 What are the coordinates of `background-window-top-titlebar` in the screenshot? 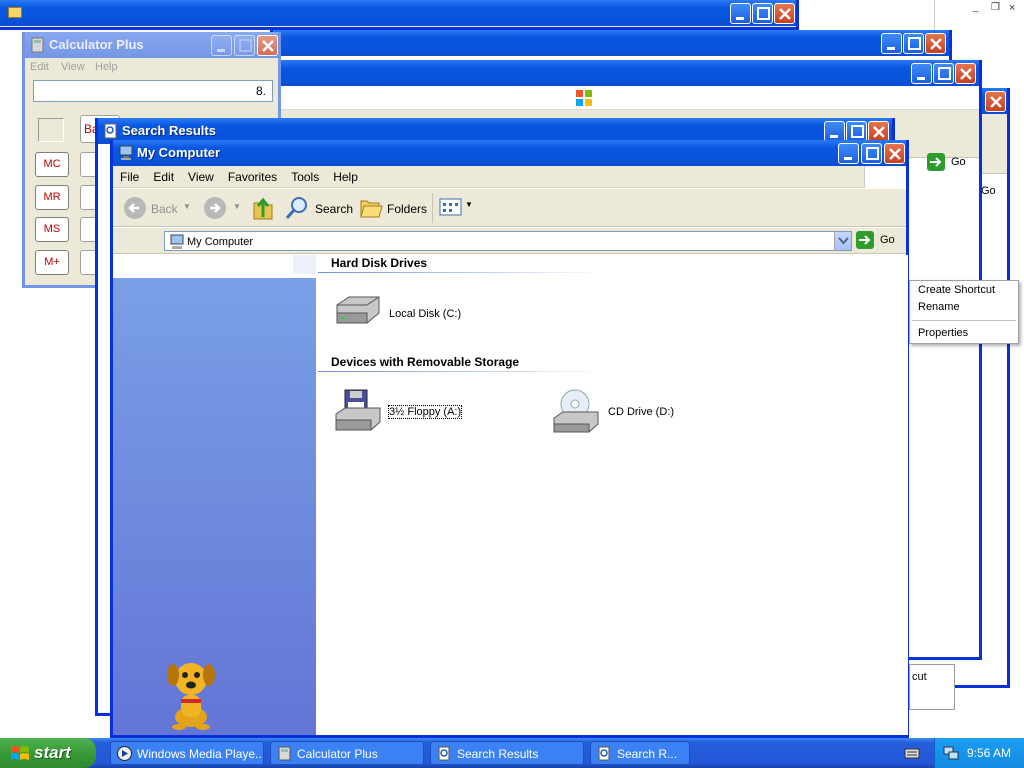 It's located at (398, 13).